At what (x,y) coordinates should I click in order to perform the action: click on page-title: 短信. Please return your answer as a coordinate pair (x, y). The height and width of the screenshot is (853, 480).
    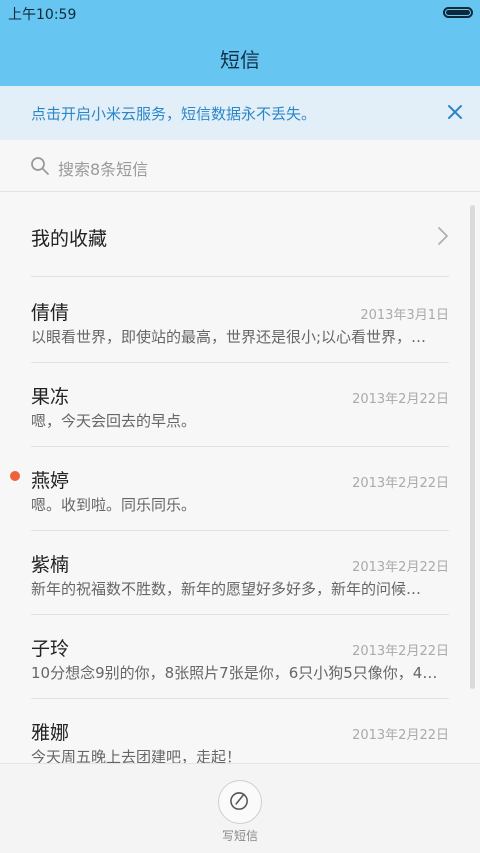
    Looking at the image, I should click on (240, 60).